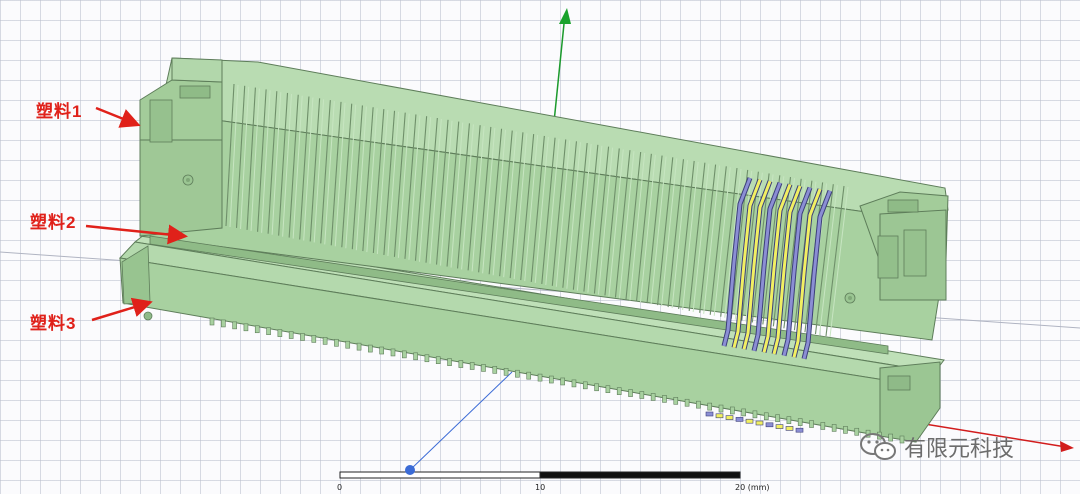  What do you see at coordinates (59, 111) in the screenshot?
I see `annotation-plastic-1: 塑料1` at bounding box center [59, 111].